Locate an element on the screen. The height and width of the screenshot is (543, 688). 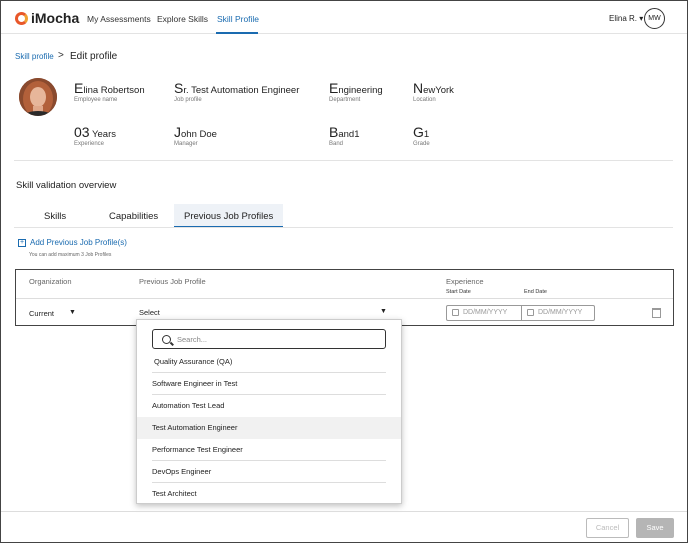
location-value: NewYork is located at coordinates (433, 88).